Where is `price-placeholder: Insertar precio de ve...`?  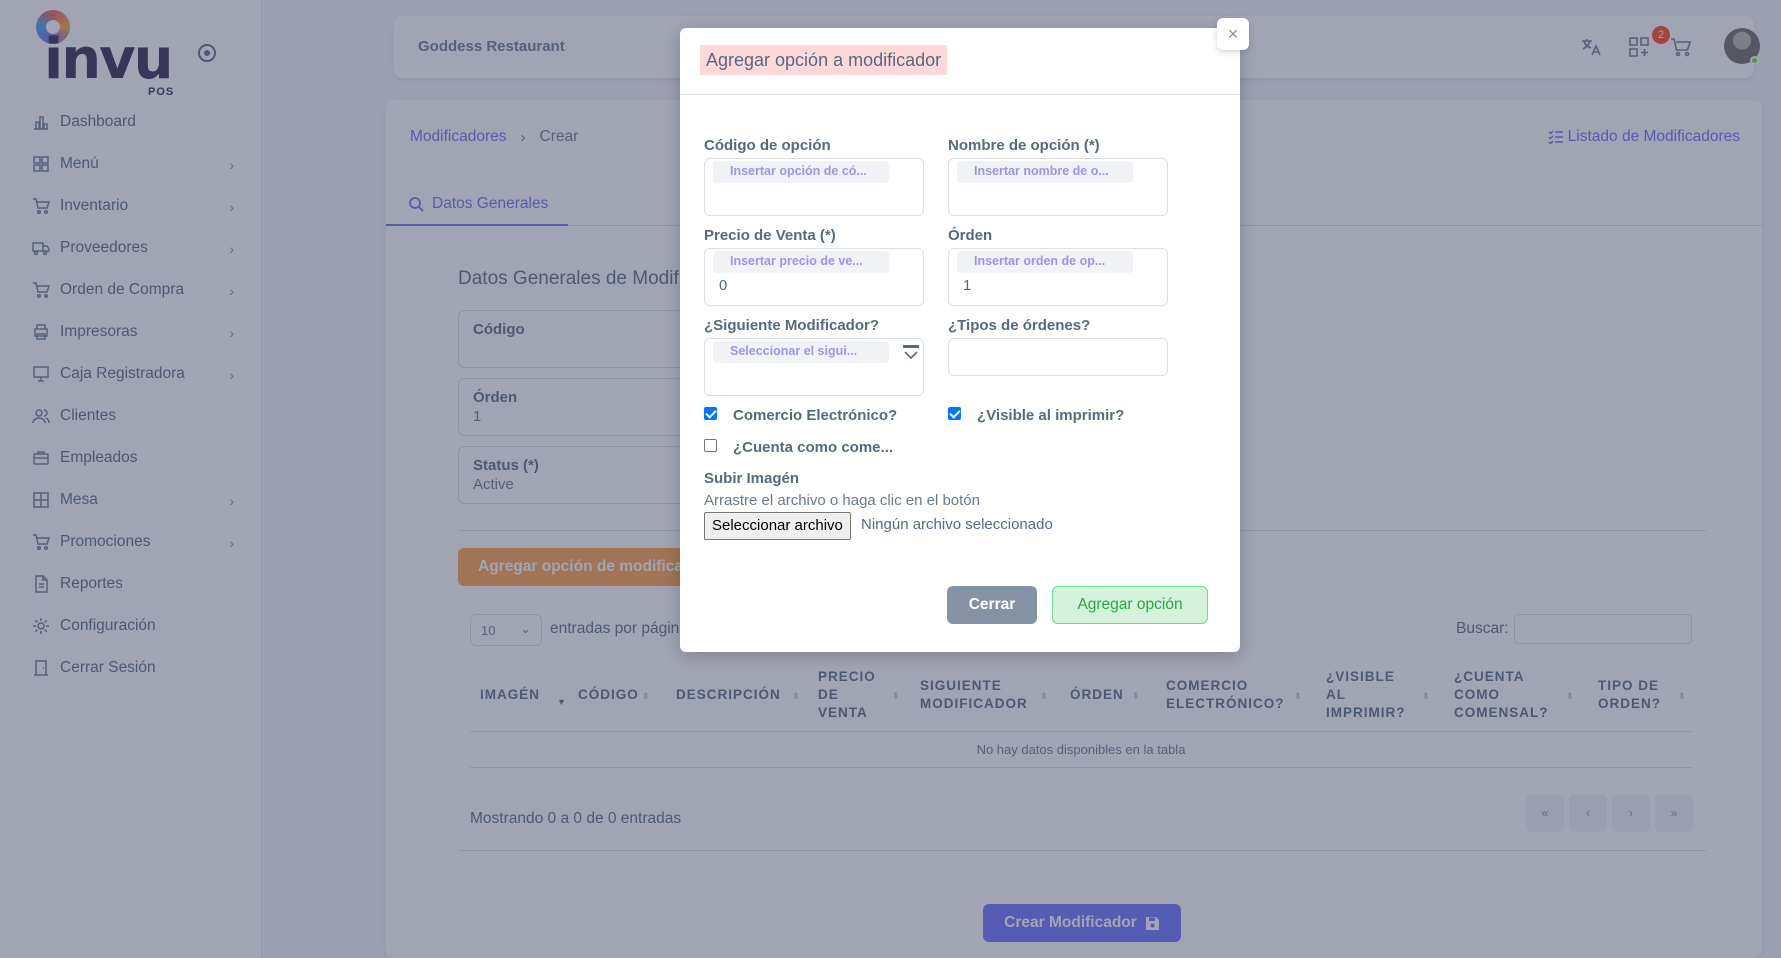 price-placeholder: Insertar precio de ve... is located at coordinates (801, 262).